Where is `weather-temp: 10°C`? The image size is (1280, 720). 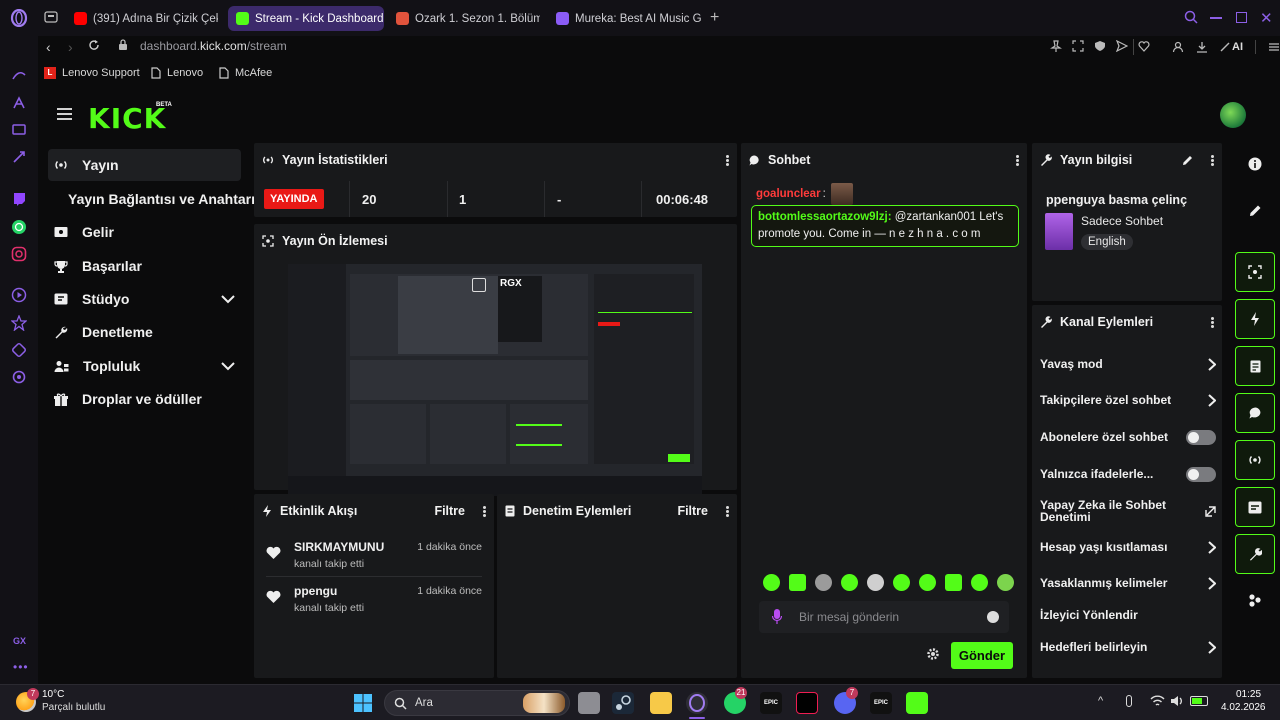 weather-temp: 10°C is located at coordinates (53, 694).